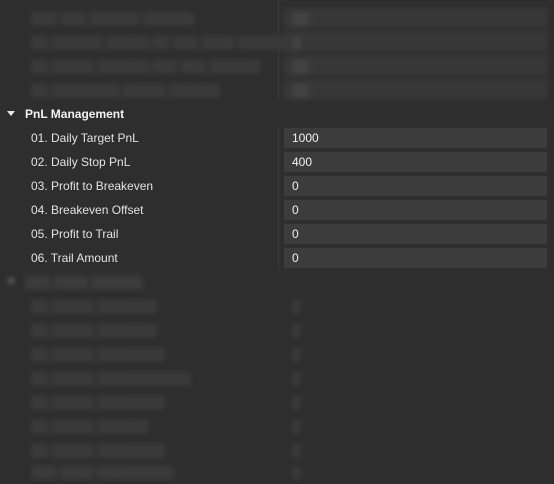 The image size is (554, 484). What do you see at coordinates (277, 210) in the screenshot?
I see `property-row-breakeven-offset: 04. Breakeven Offset 0` at bounding box center [277, 210].